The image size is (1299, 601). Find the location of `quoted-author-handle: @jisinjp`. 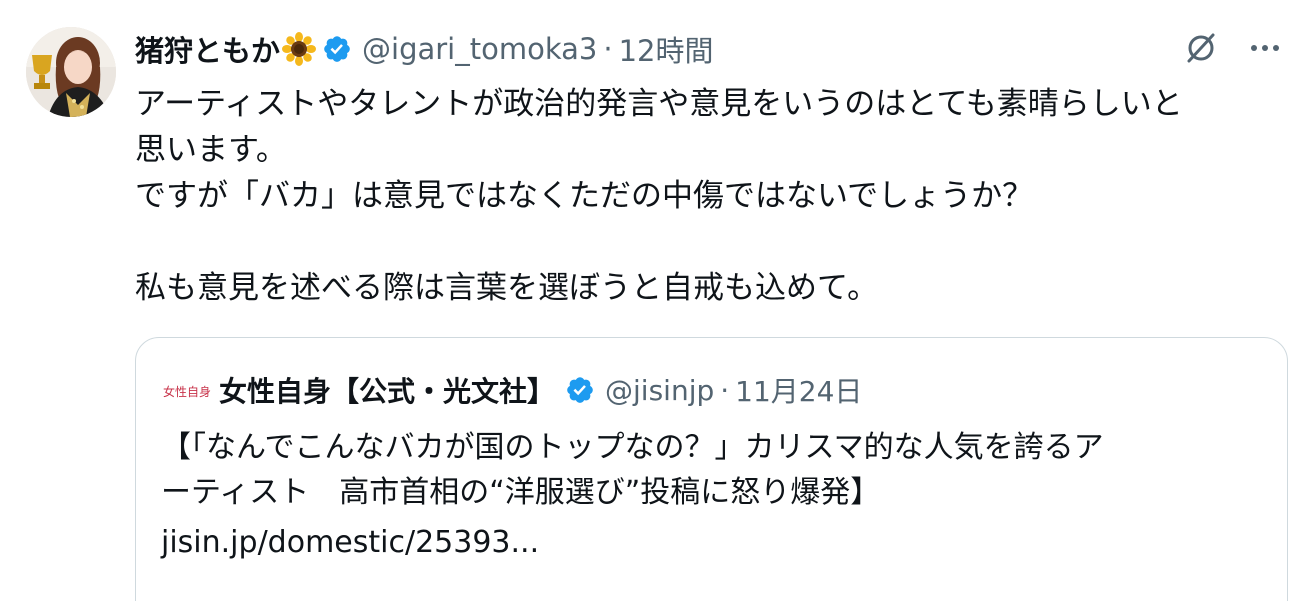

quoted-author-handle: @jisinjp is located at coordinates (659, 390).